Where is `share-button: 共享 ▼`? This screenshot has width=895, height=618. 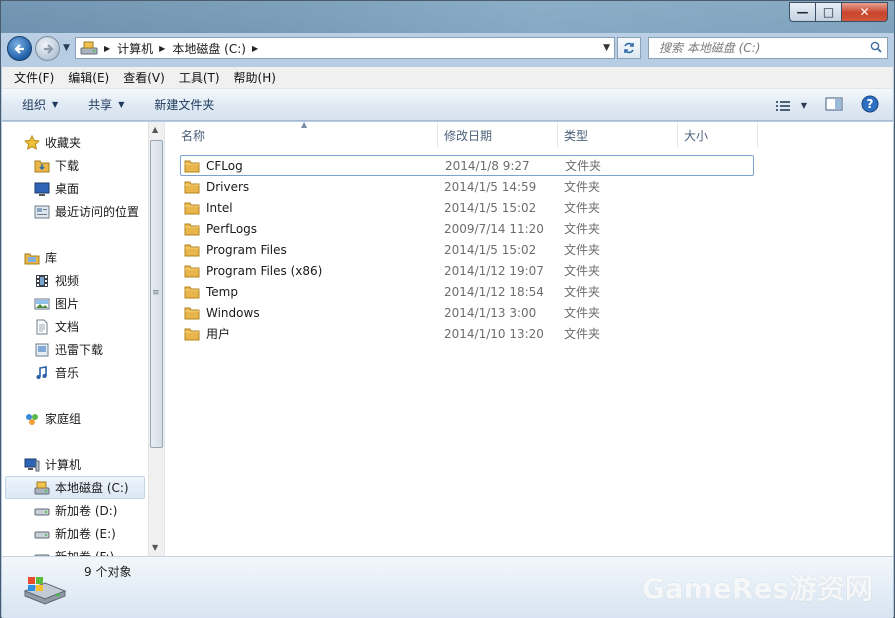 share-button: 共享 ▼ is located at coordinates (106, 104).